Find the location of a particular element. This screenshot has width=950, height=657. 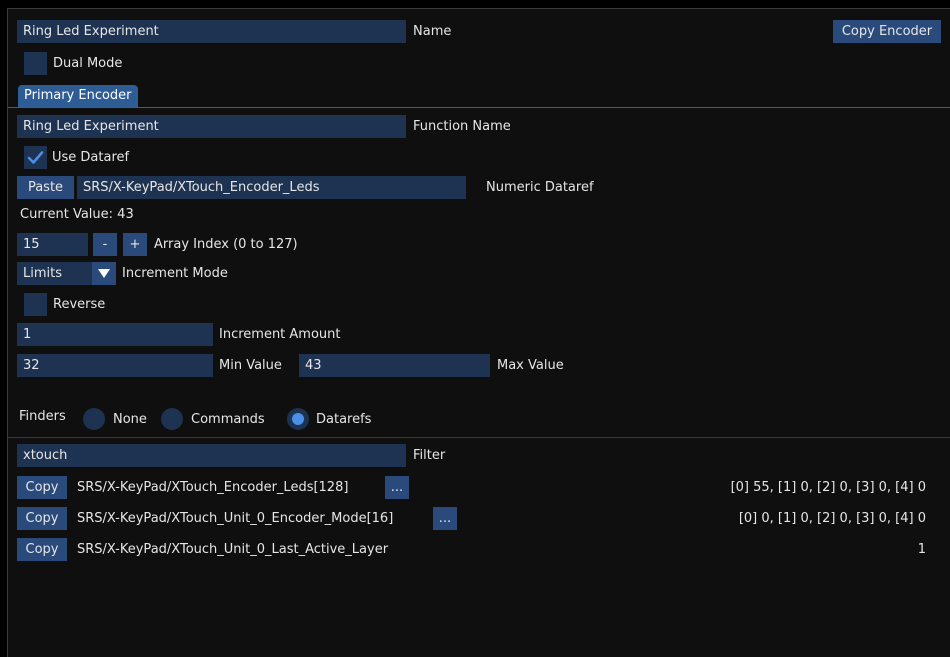

array-index-input: 15 is located at coordinates (52, 244).